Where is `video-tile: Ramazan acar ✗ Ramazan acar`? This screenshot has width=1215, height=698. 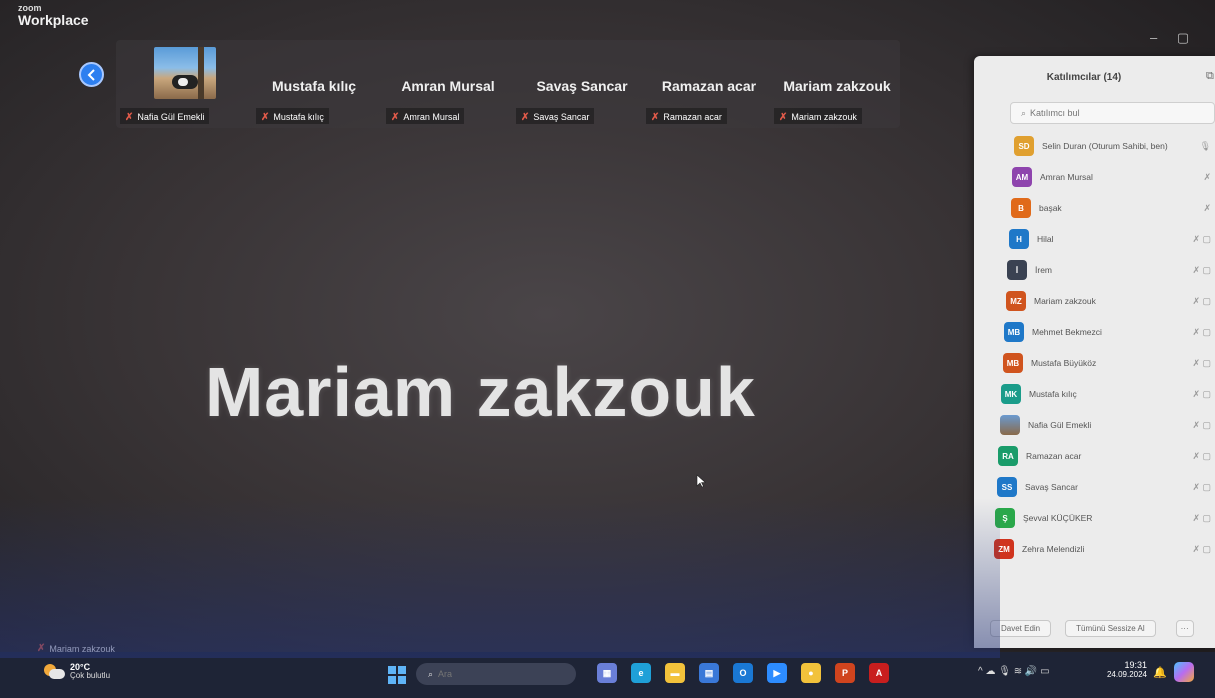 video-tile: Ramazan acar ✗ Ramazan acar is located at coordinates (709, 84).